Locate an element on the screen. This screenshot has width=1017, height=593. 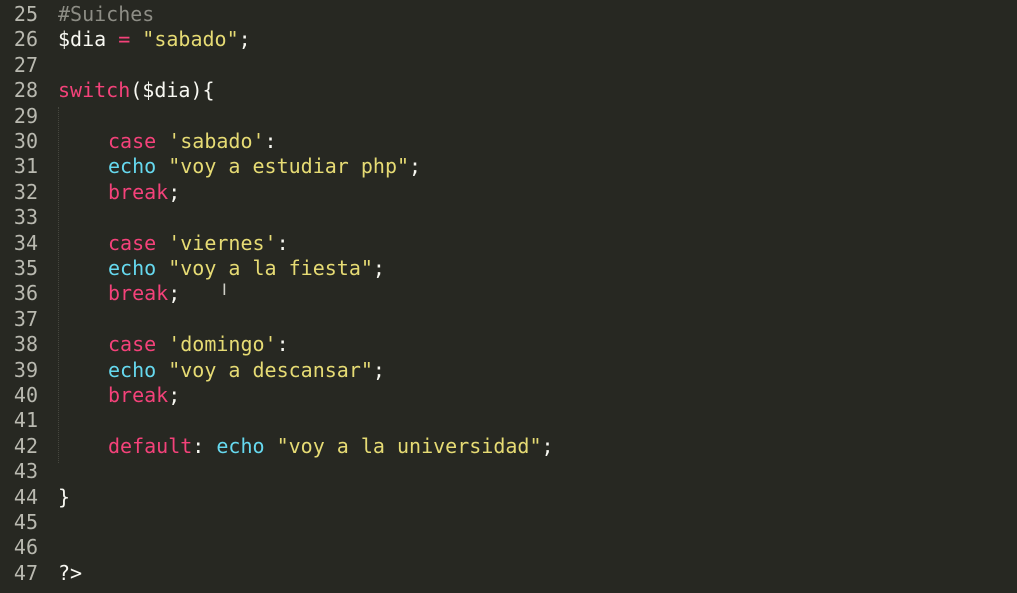
code-line-26: $dia = "sabado"; is located at coordinates (154, 39).